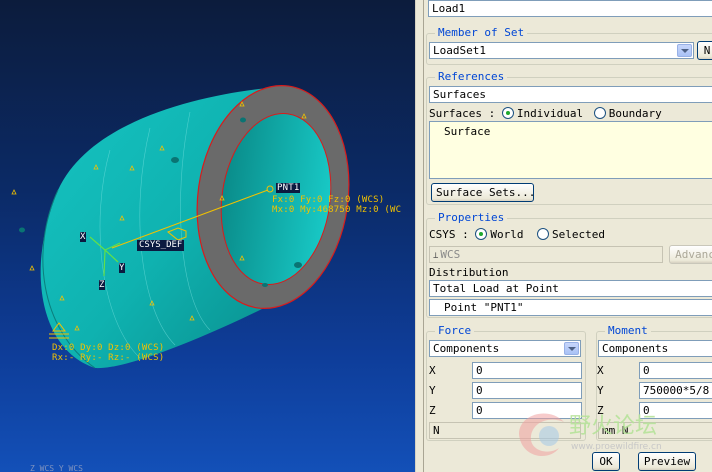 The height and width of the screenshot is (472, 712). I want to click on csys-def-label: CSYS_DEF, so click(161, 245).